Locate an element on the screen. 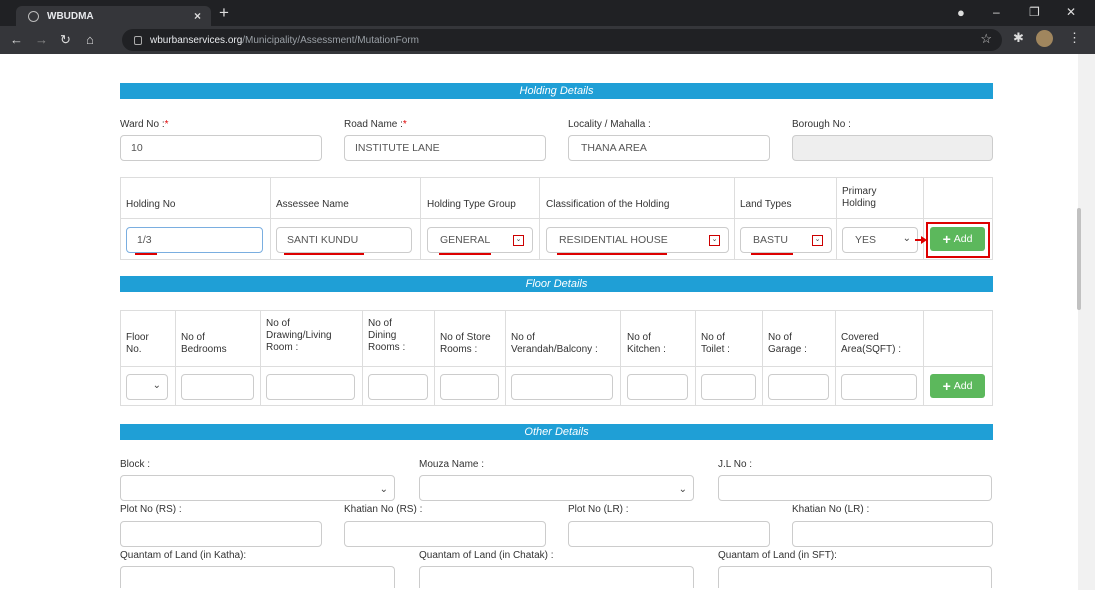 The image size is (1095, 590). covered-area-input is located at coordinates (879, 387).